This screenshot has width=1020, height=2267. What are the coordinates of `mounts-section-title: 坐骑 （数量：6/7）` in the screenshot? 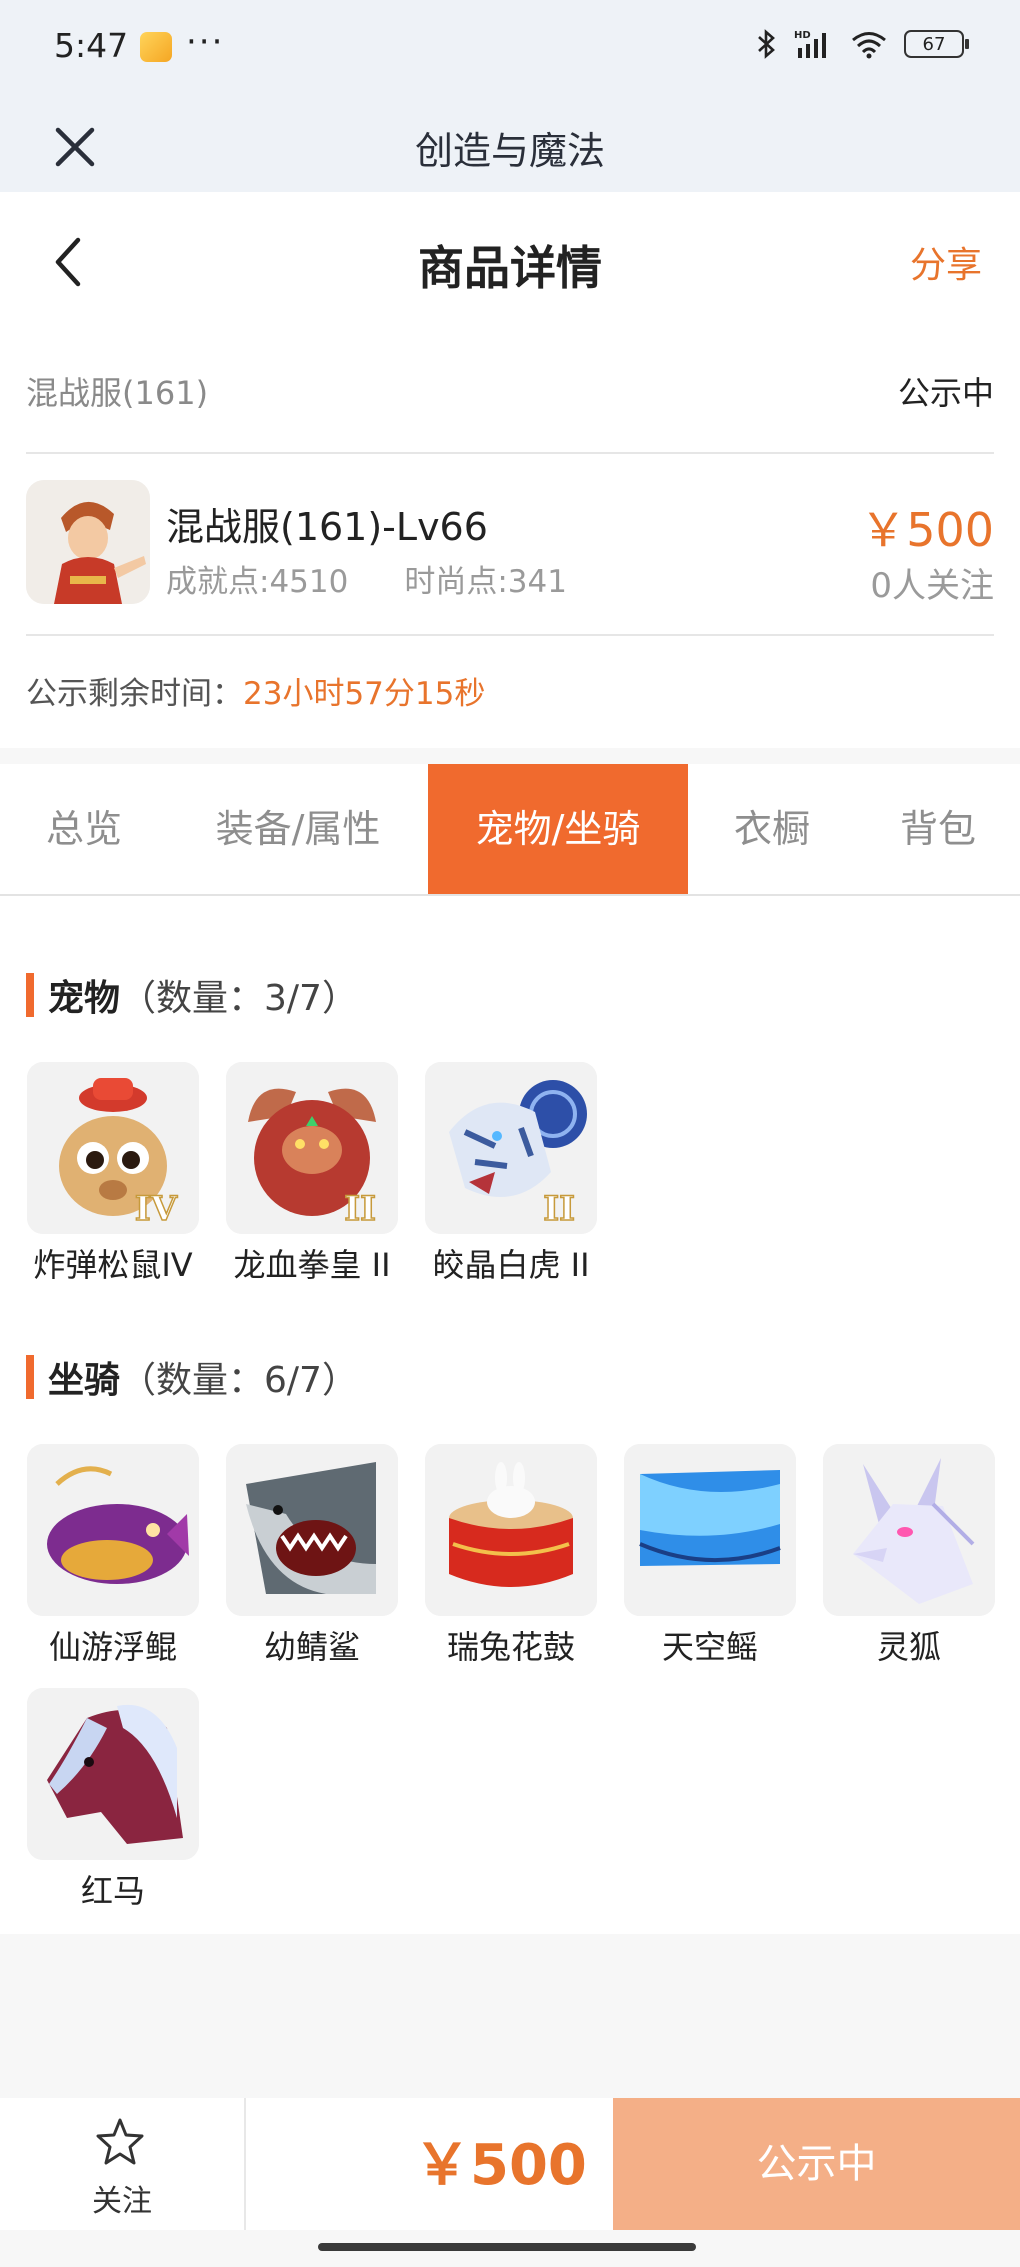 It's located at (192, 1377).